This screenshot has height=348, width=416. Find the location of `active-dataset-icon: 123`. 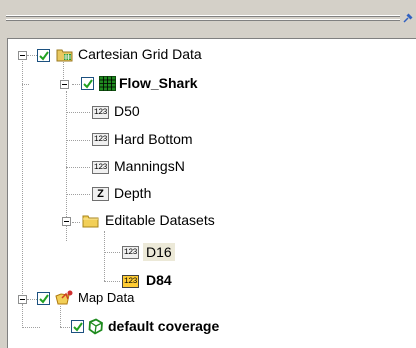

active-dataset-icon: 123 is located at coordinates (130, 281).